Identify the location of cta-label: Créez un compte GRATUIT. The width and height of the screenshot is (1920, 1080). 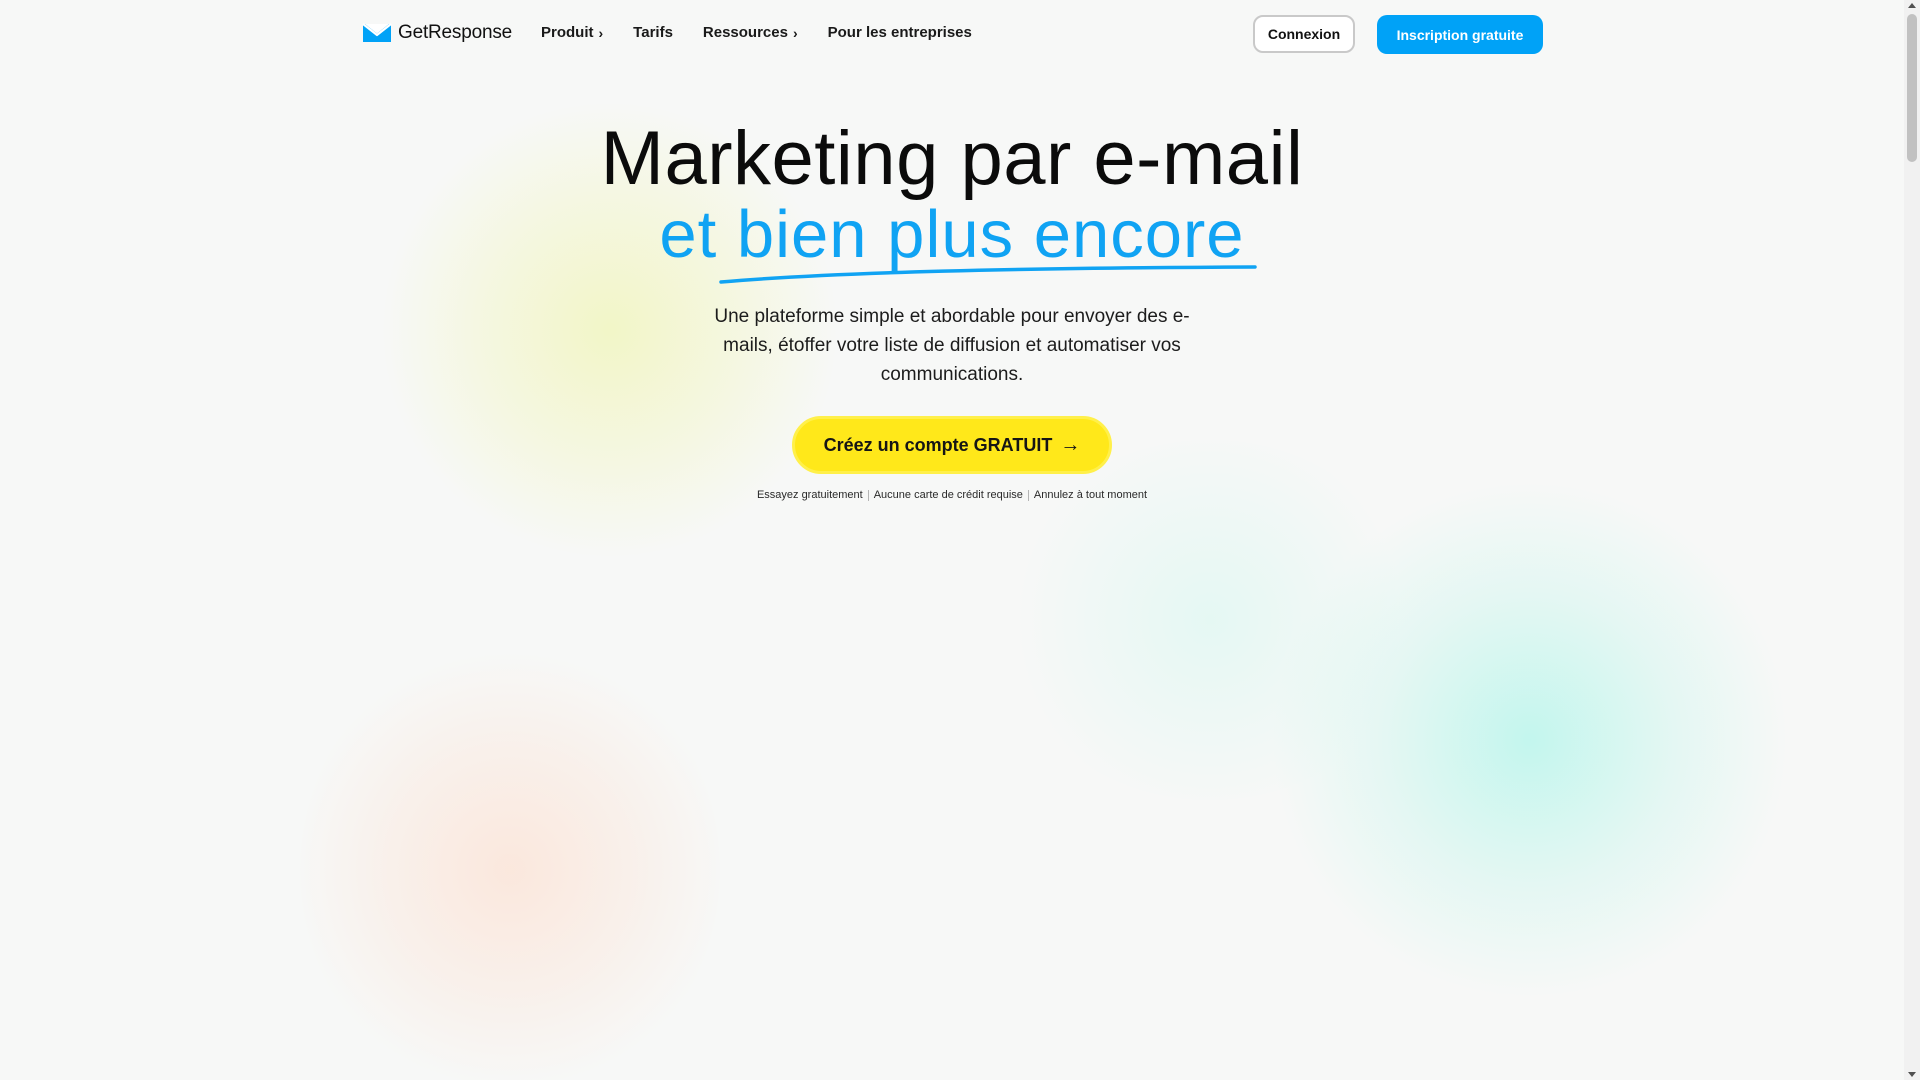
(938, 444).